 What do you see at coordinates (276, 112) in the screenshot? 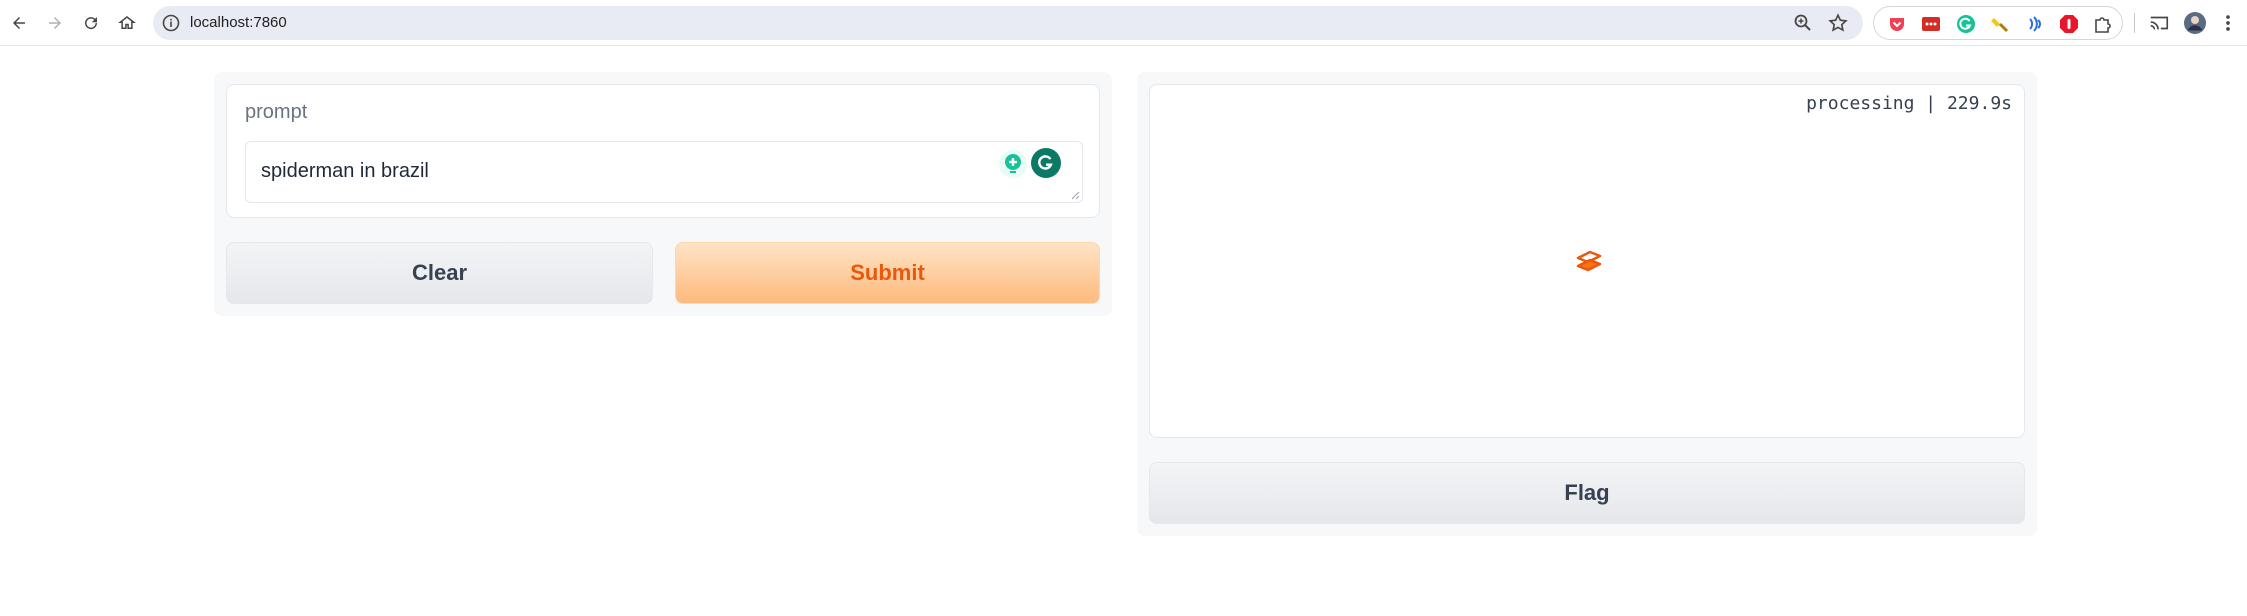
I see `prompt-label: prompt` at bounding box center [276, 112].